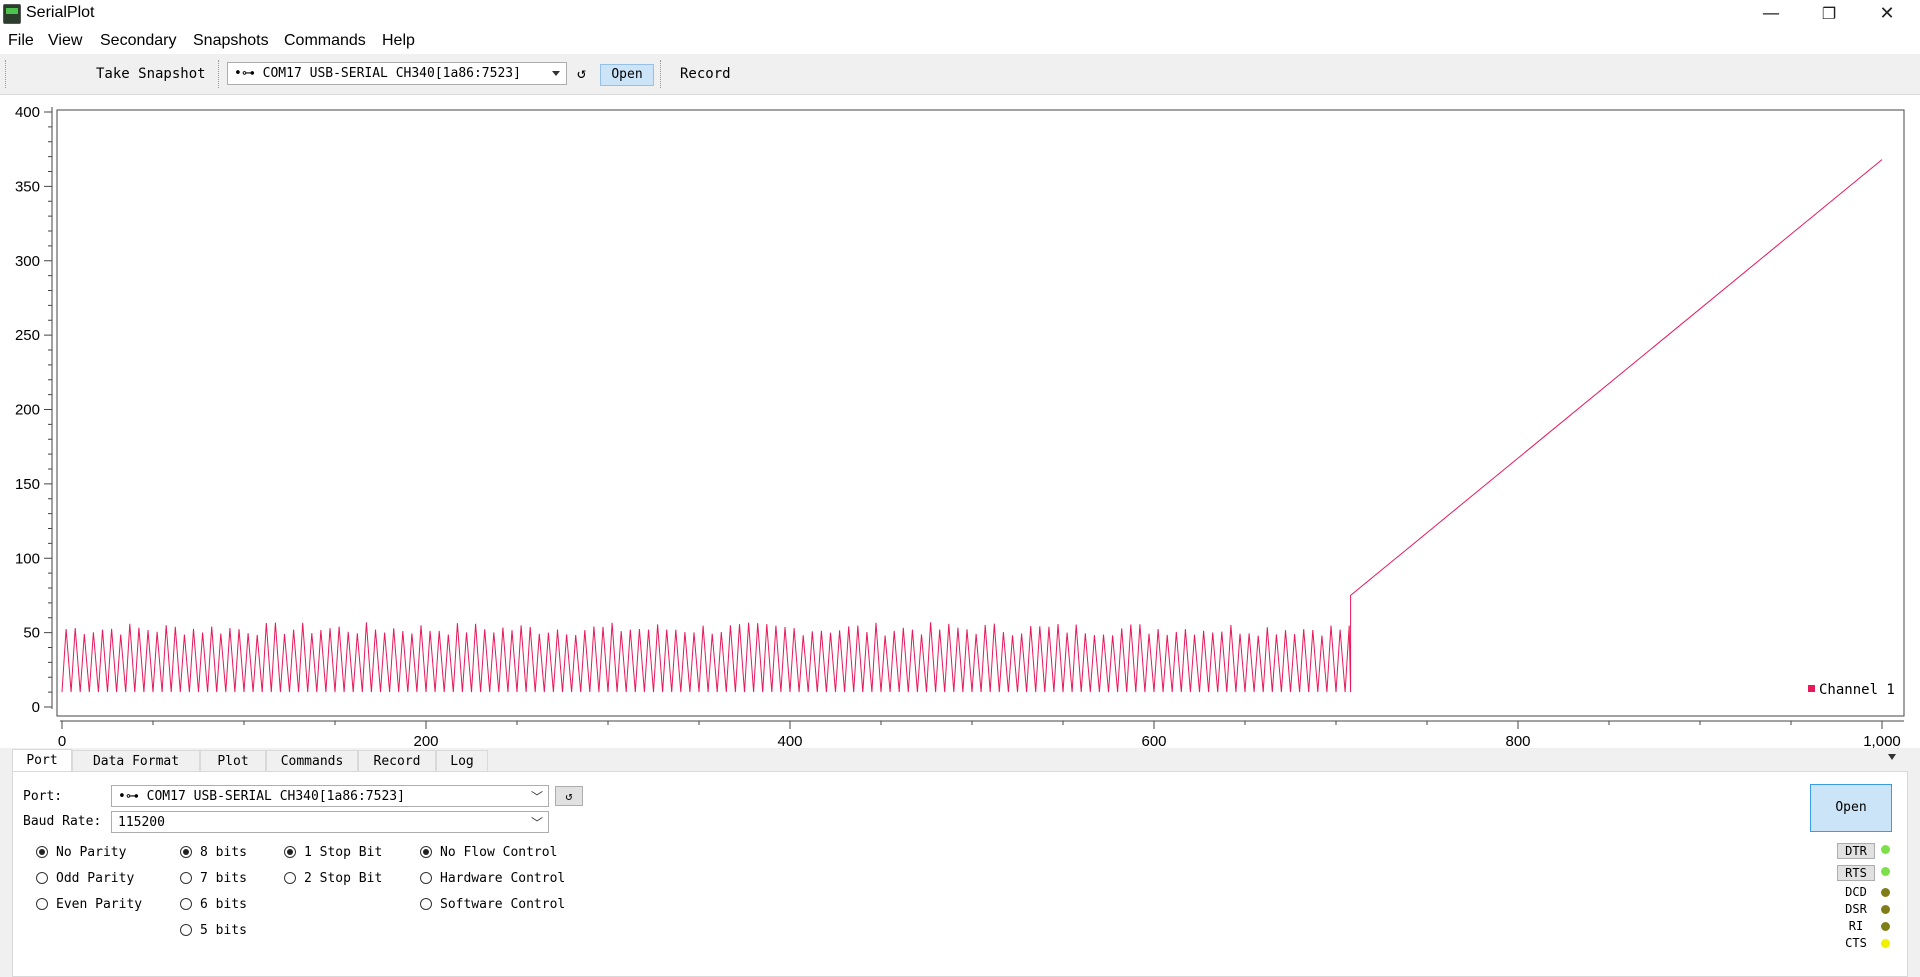 This screenshot has width=1920, height=977. Describe the element at coordinates (1829, 15) in the screenshot. I see `restore-button: ❐` at that location.